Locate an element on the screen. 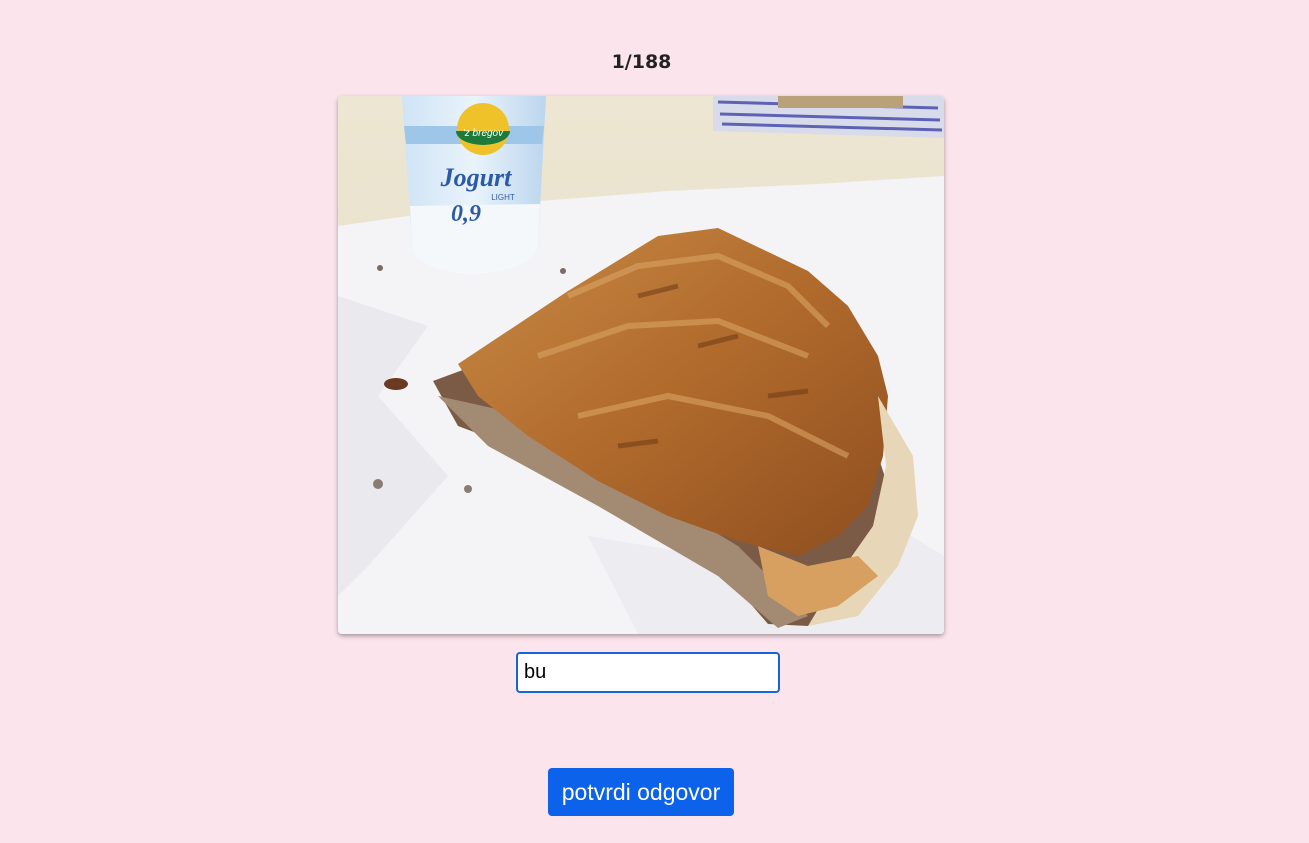 Image resolution: width=1309 pixels, height=843 pixels. submit-answer-button: potvrdi odgovor is located at coordinates (641, 792).